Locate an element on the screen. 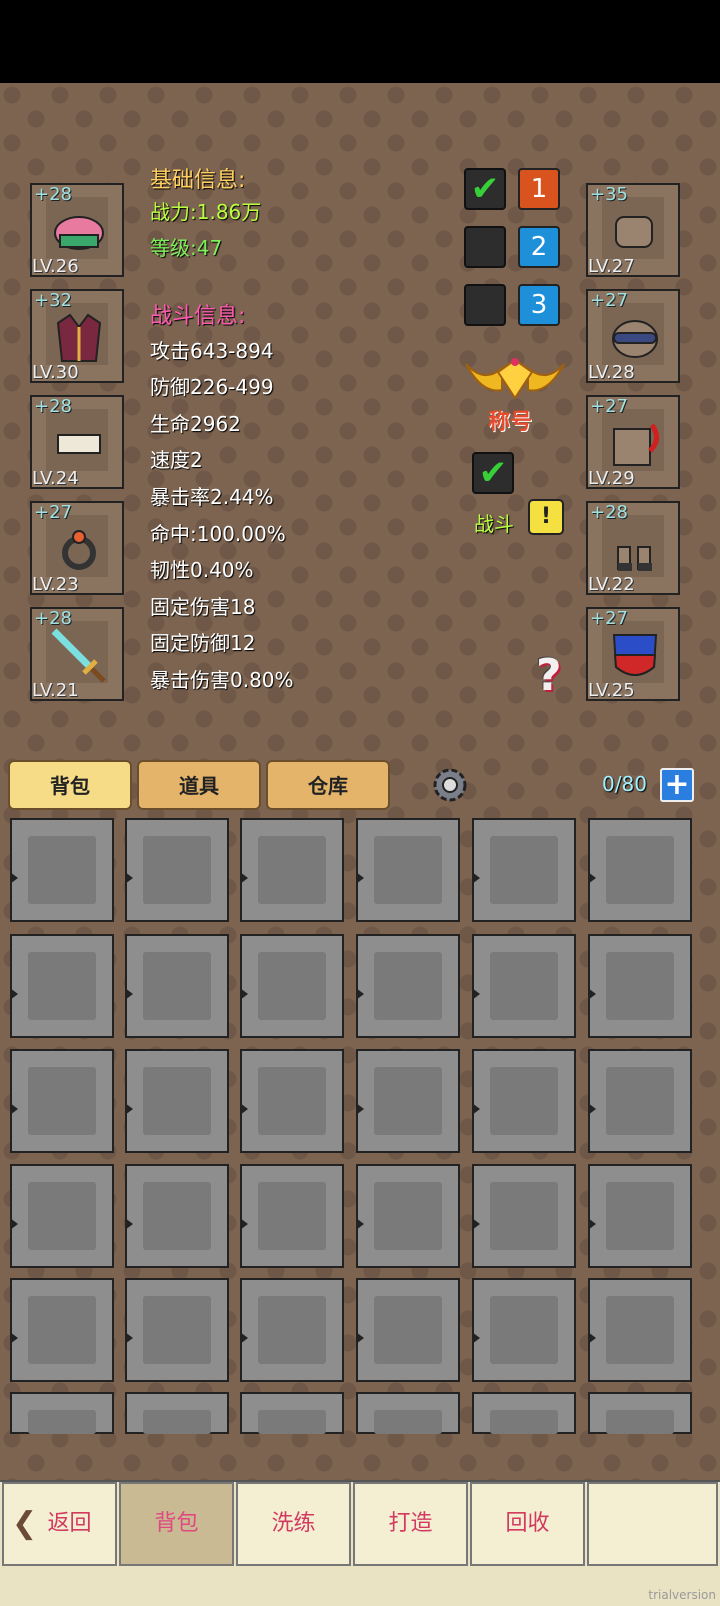  preset-1-checkbox: ✔ is located at coordinates (485, 189).